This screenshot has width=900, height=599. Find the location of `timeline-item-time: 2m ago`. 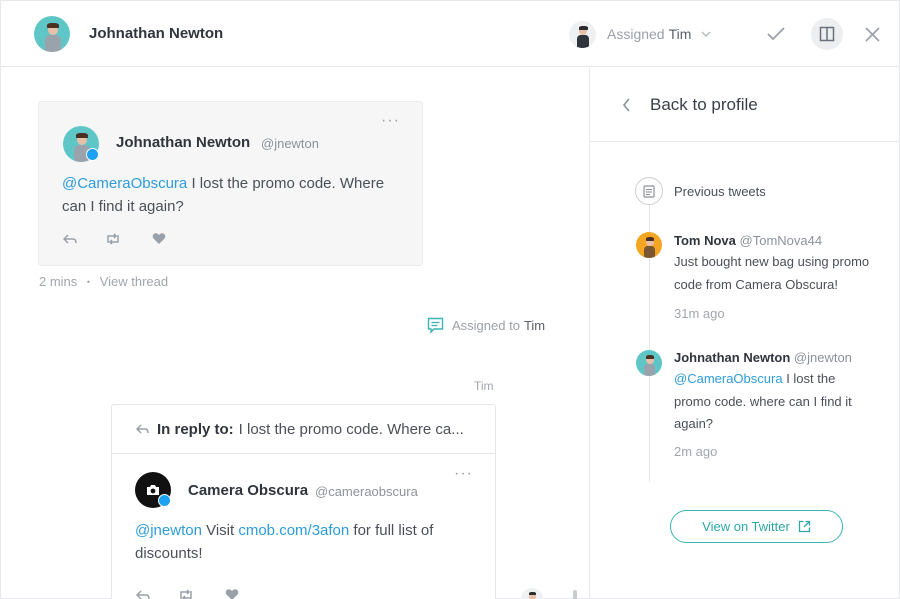

timeline-item-time: 2m ago is located at coordinates (696, 451).